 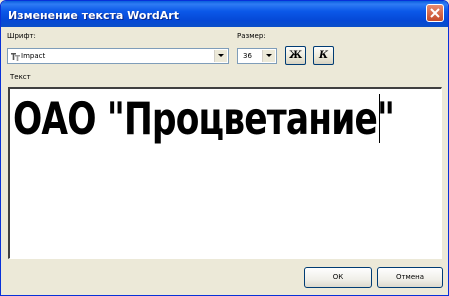 I want to click on title-bar: Изменение текста WordArt, so click(x=224, y=14).